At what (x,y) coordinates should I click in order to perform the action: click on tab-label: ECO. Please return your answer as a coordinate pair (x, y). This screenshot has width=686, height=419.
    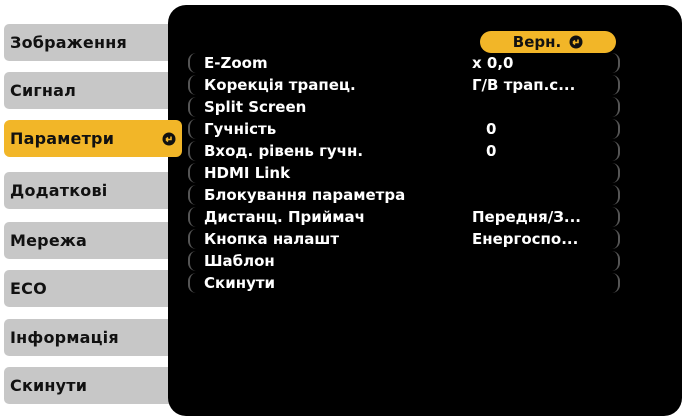
    Looking at the image, I should click on (28, 288).